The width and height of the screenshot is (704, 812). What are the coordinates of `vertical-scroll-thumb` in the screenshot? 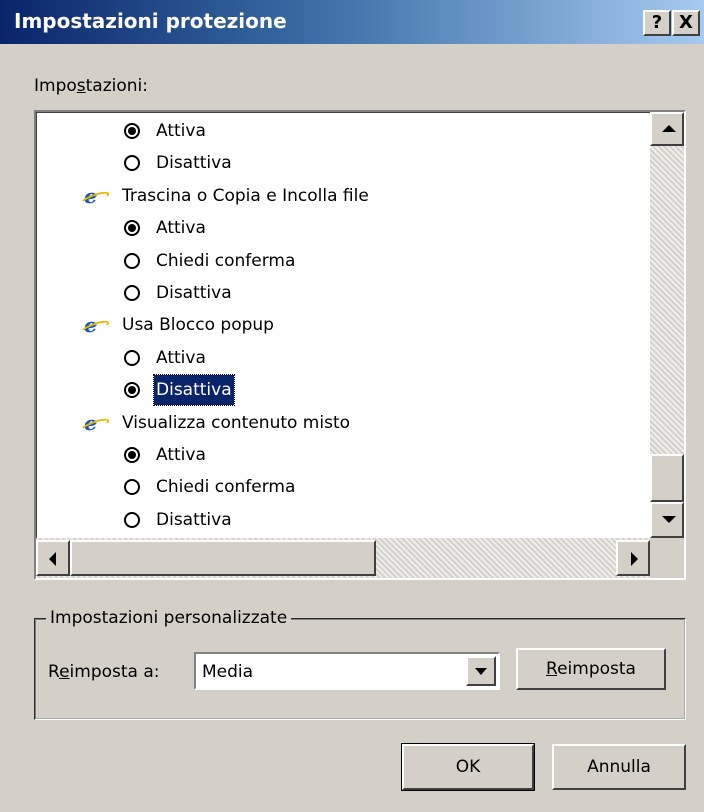 It's located at (667, 478).